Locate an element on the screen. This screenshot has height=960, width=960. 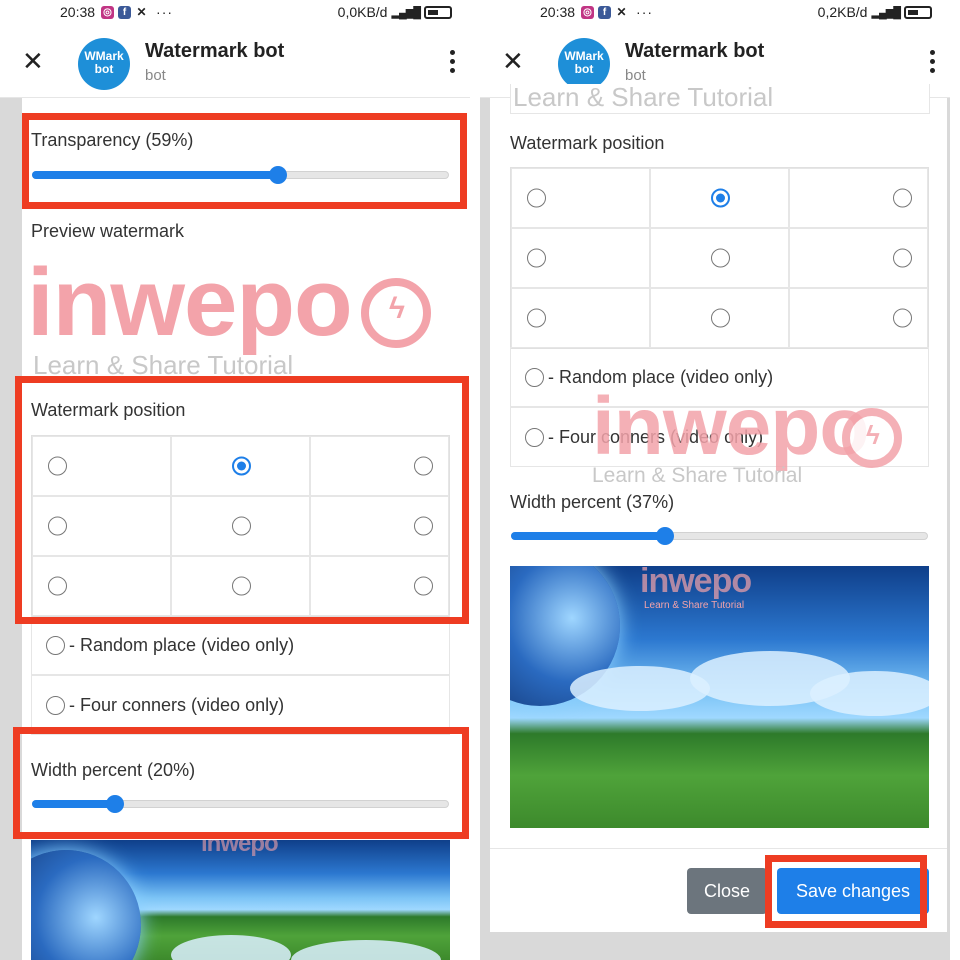
watermark-brand: inwepo is located at coordinates (192, 306).